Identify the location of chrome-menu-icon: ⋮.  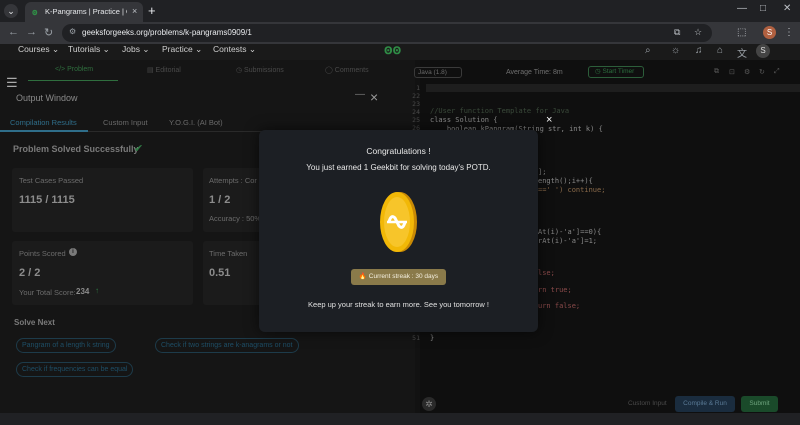
(789, 32).